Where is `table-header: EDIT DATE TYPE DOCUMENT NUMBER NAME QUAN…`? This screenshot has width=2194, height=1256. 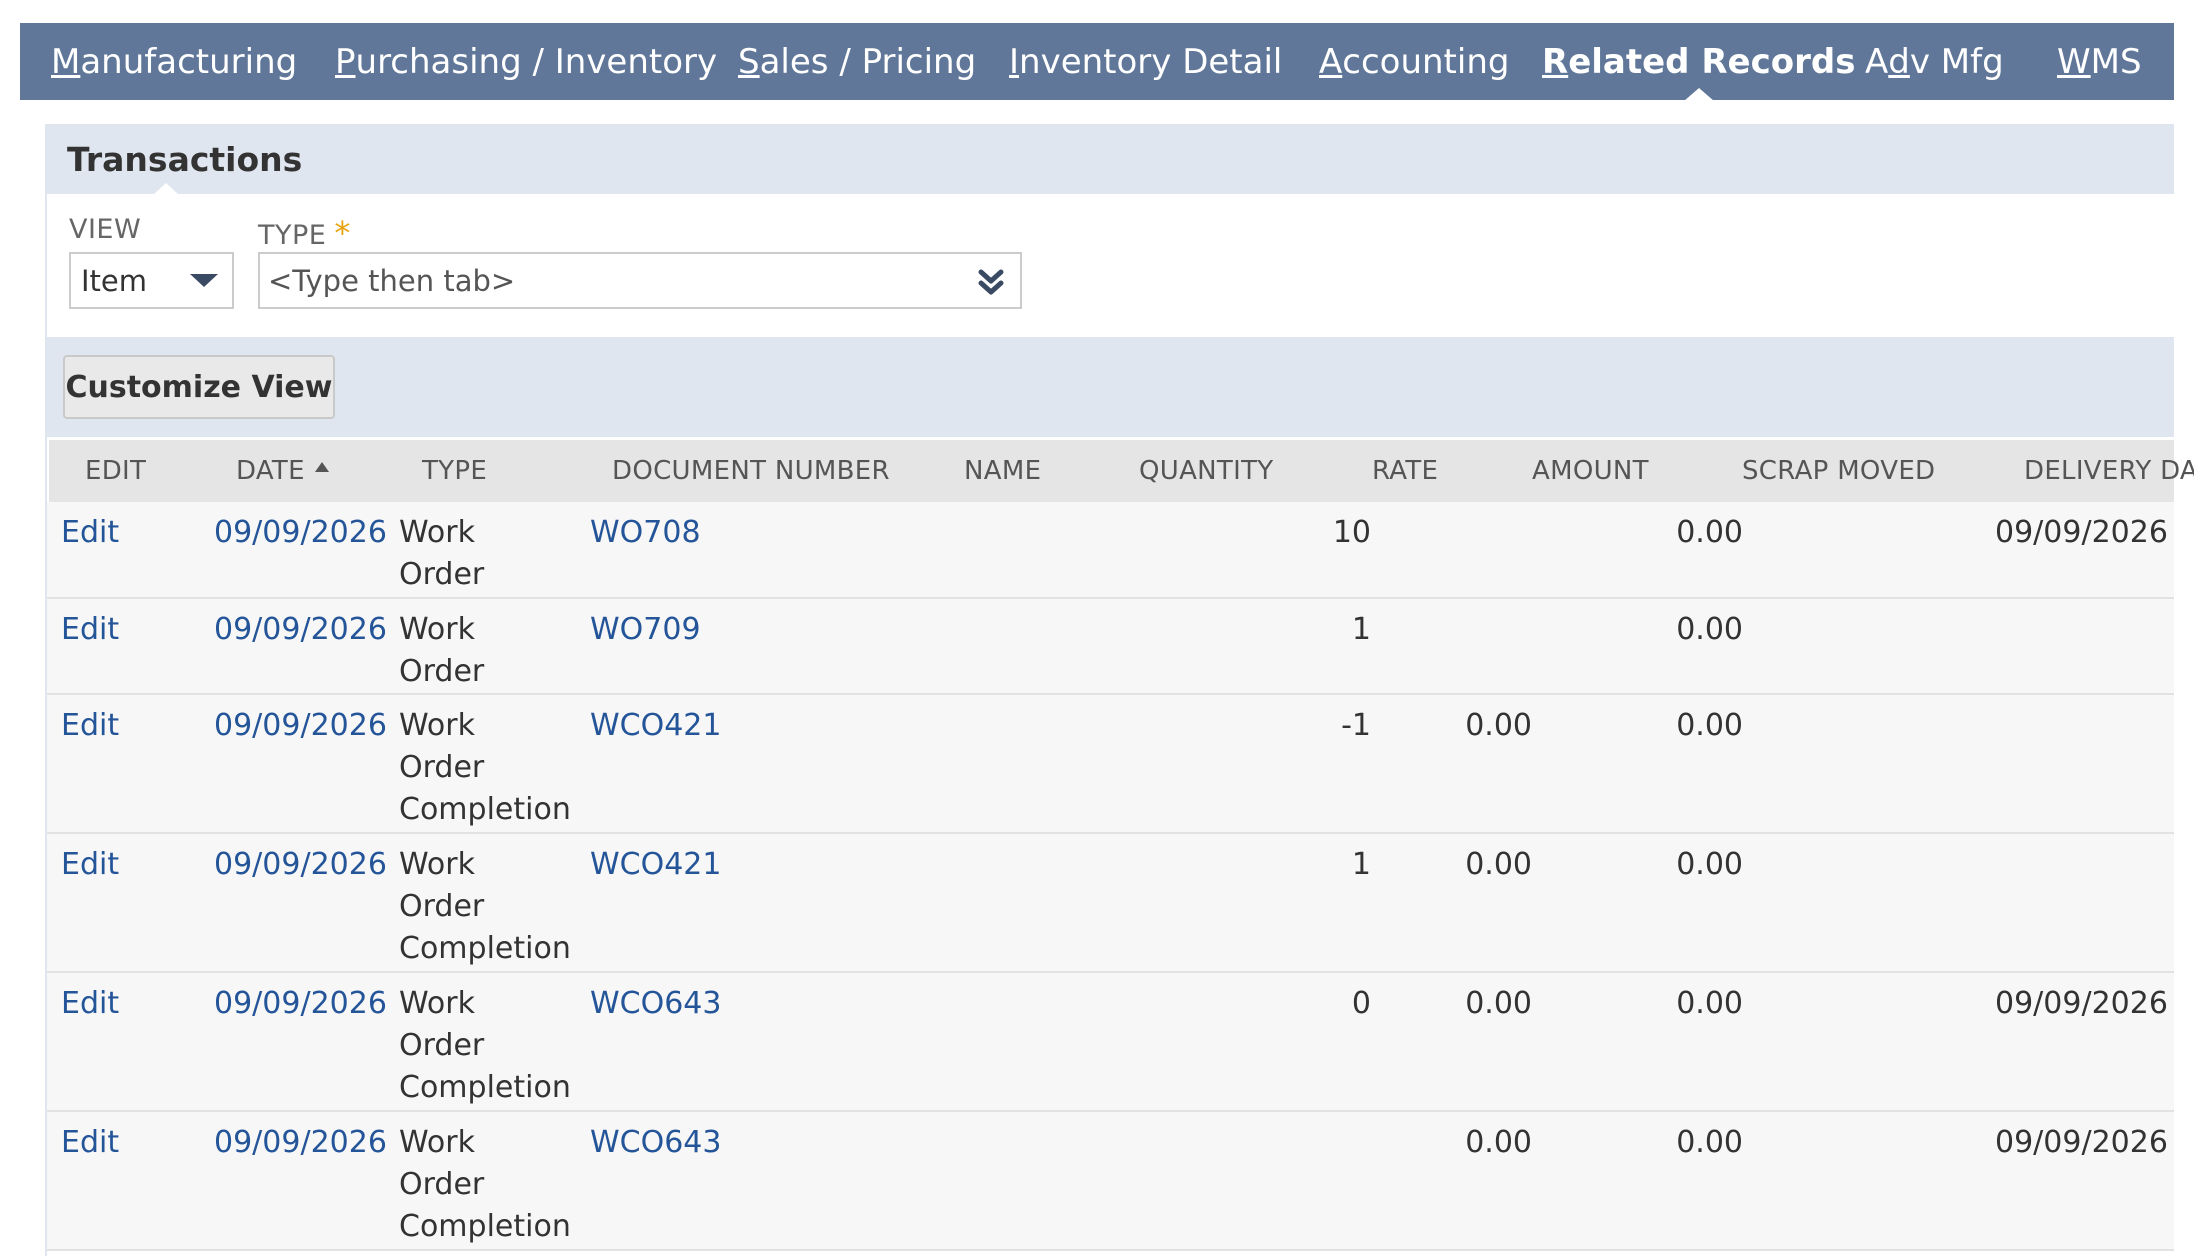 table-header: EDIT DATE TYPE DOCUMENT NUMBER NAME QUAN… is located at coordinates (1121, 471).